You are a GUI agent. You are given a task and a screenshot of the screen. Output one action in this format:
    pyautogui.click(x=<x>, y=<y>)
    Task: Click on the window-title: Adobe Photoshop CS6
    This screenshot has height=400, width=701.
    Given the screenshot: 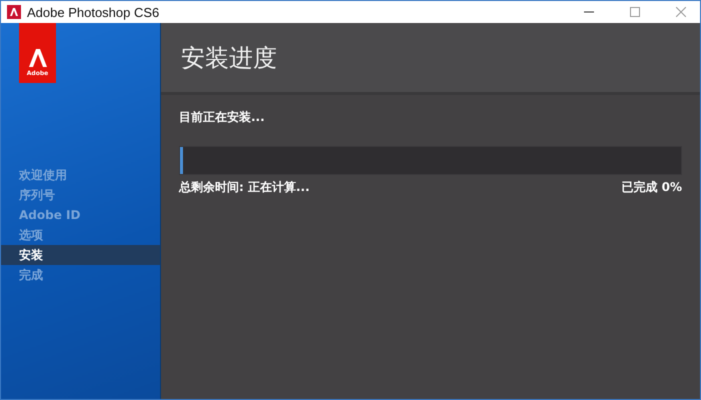 What is the action you would take?
    pyautogui.click(x=93, y=12)
    